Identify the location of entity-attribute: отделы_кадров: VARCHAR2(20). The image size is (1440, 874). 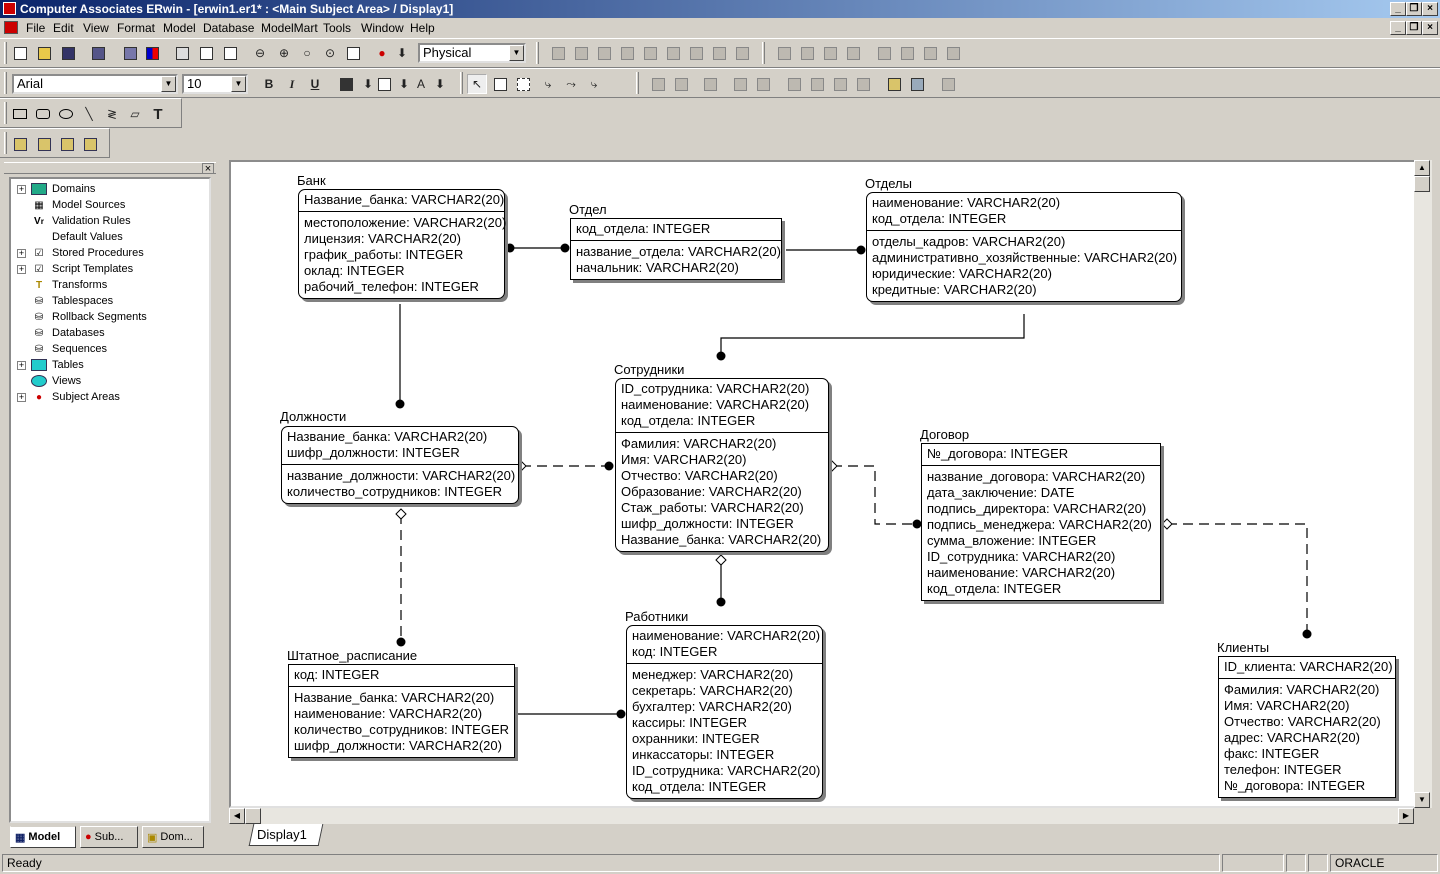
(1024, 242).